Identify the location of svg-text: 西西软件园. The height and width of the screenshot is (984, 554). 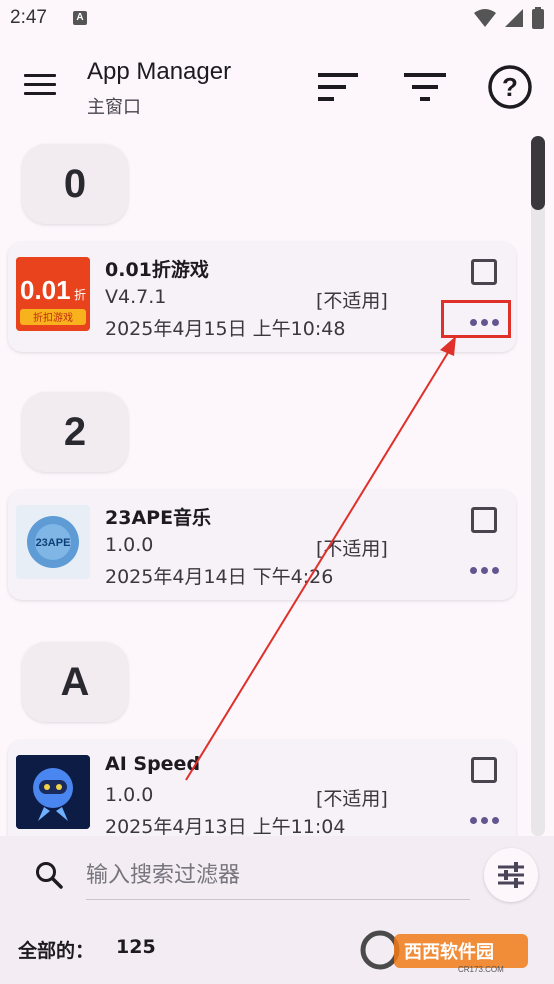
(449, 952).